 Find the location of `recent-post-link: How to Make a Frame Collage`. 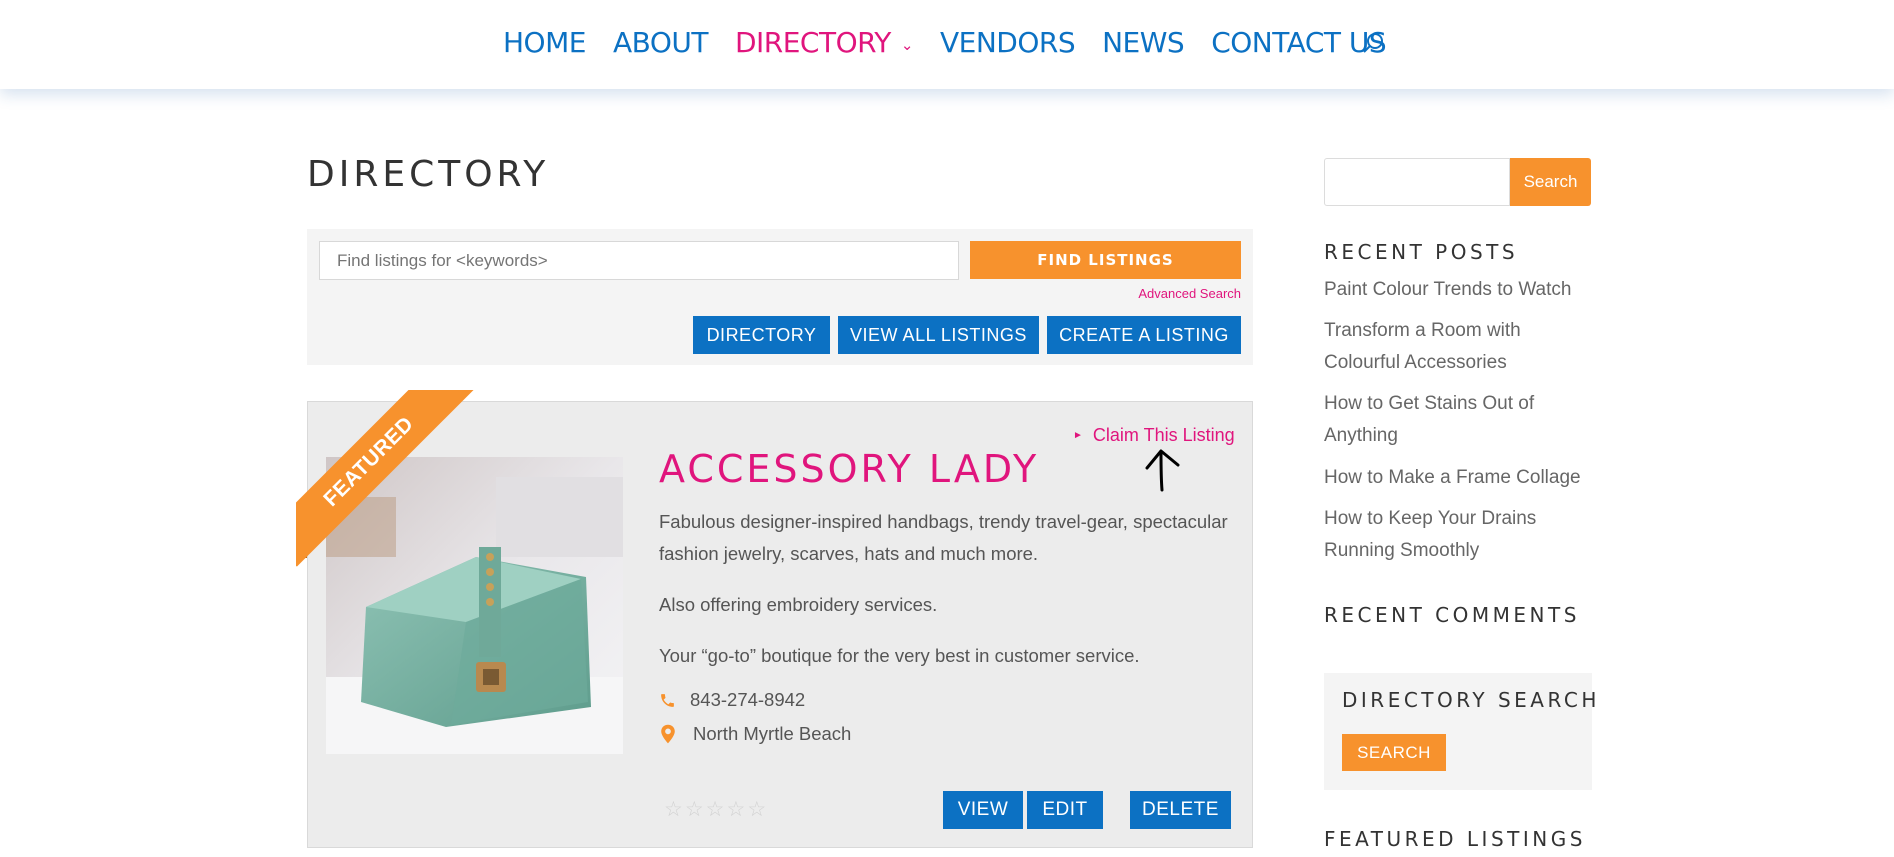

recent-post-link: How to Make a Frame Collage is located at coordinates (1459, 478).